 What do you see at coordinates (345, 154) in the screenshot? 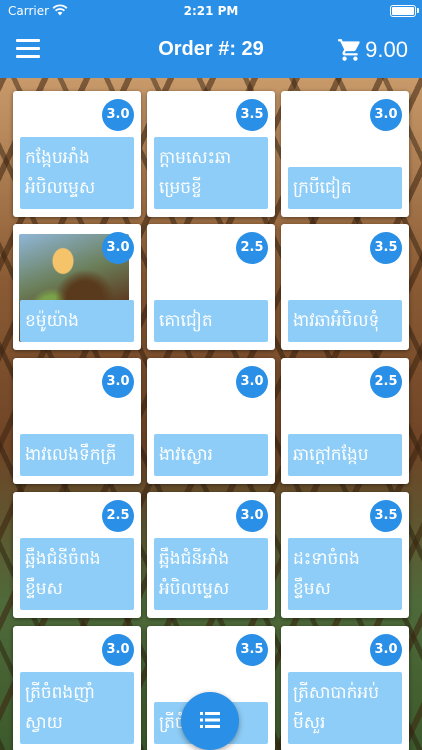
I see `menu-item-card: ក្របីជៀត 3.0` at bounding box center [345, 154].